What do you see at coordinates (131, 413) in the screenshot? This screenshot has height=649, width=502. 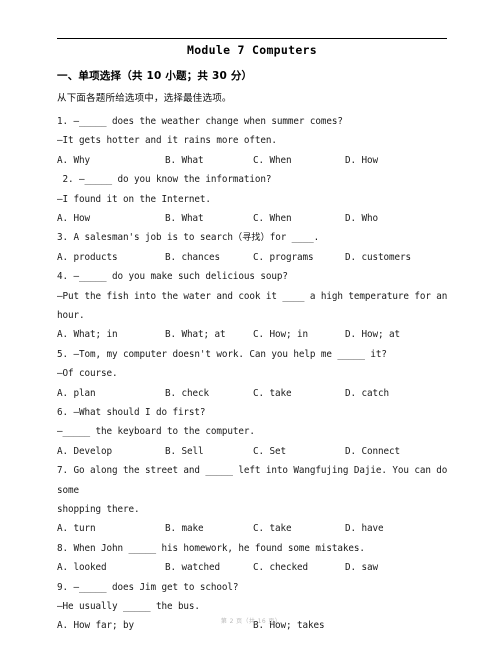 I see `question-text-line: 6. —What should I do first?` at bounding box center [131, 413].